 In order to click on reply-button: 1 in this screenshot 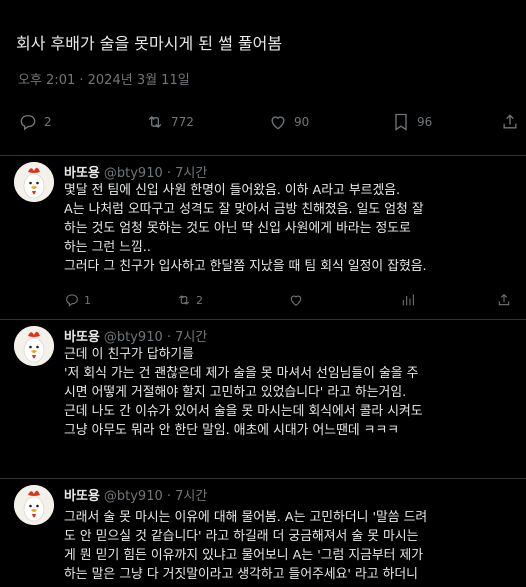, I will do `click(77, 300)`.